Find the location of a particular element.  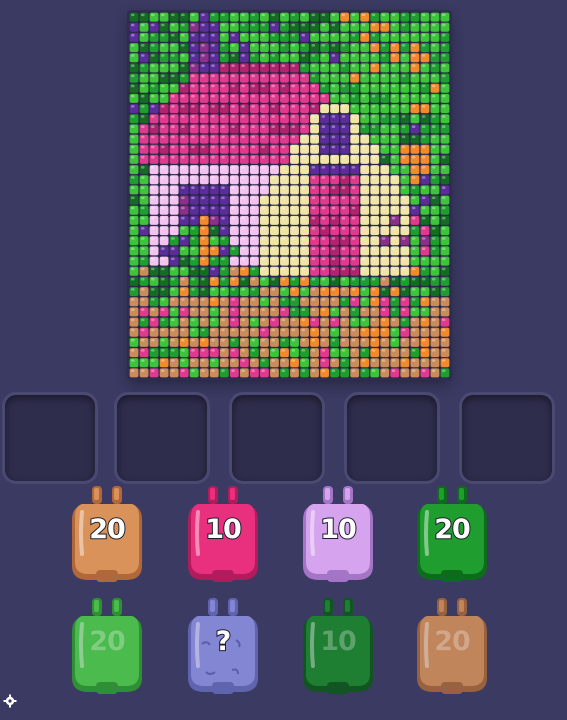

gear-icon is located at coordinates (10, 700).